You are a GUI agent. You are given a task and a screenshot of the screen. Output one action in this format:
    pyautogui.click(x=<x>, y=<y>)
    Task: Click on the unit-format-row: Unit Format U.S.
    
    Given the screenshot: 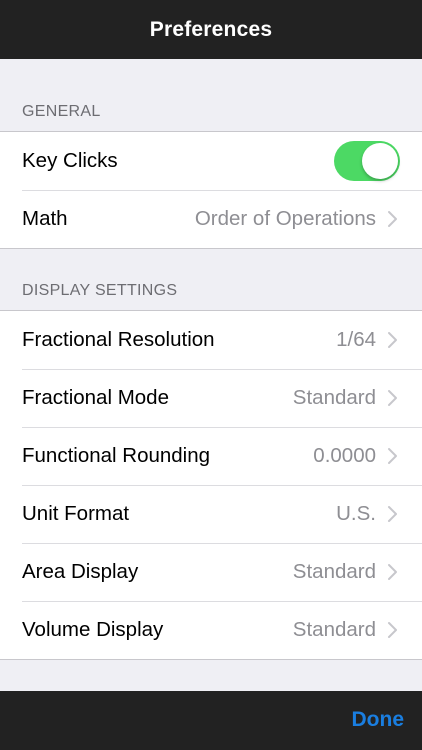 What is the action you would take?
    pyautogui.click(x=211, y=514)
    